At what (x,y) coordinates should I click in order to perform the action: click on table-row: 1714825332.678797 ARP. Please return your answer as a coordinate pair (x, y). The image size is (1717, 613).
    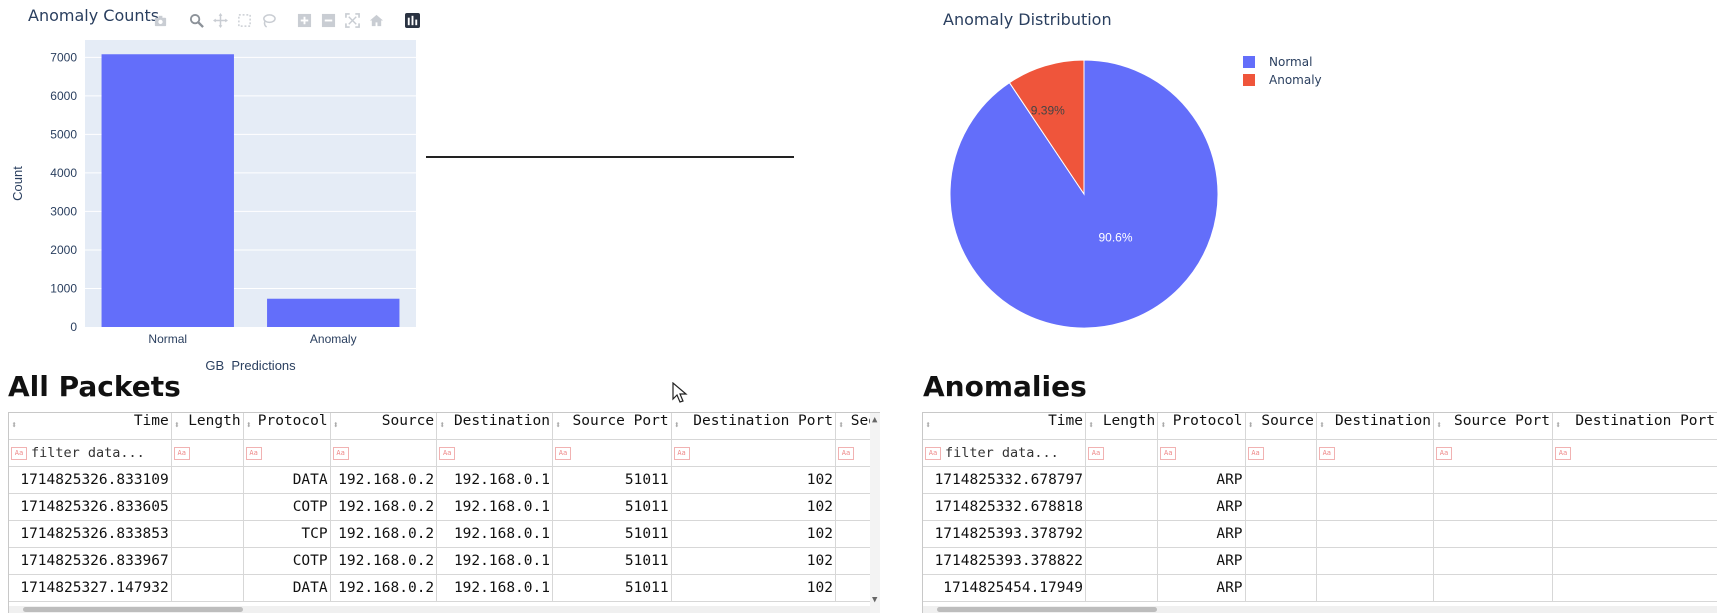
    Looking at the image, I should click on (1320, 480).